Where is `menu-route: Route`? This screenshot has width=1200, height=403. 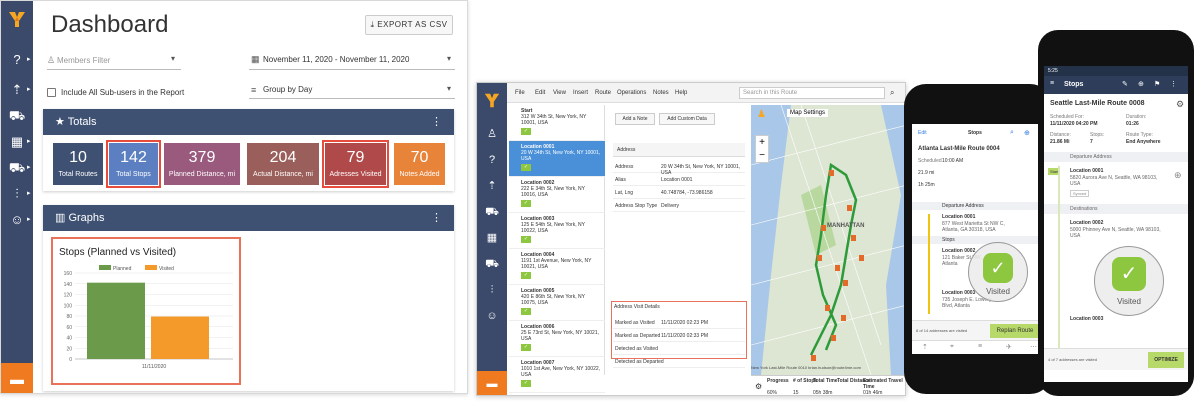
menu-route: Route is located at coordinates (603, 93).